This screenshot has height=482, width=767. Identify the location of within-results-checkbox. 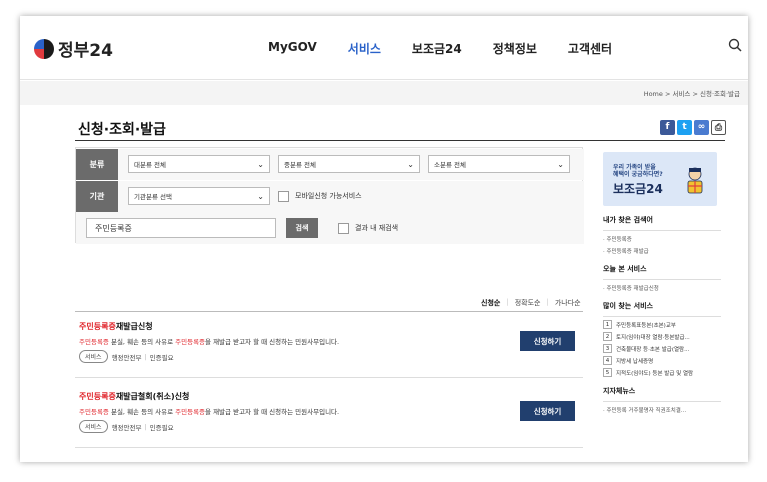
(343, 228).